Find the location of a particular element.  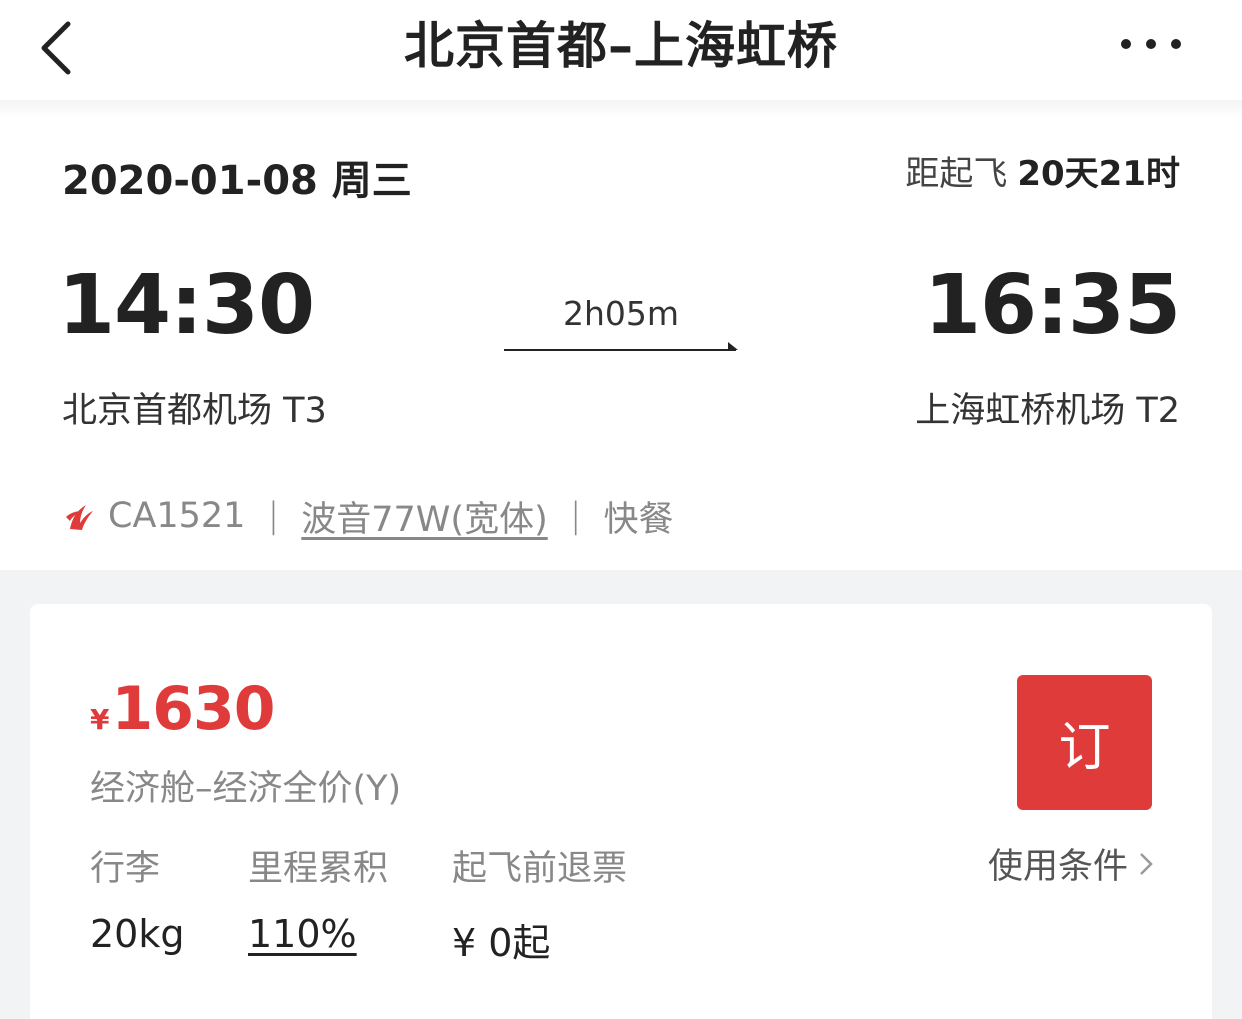

chevron-right-icon is located at coordinates (1146, 863).